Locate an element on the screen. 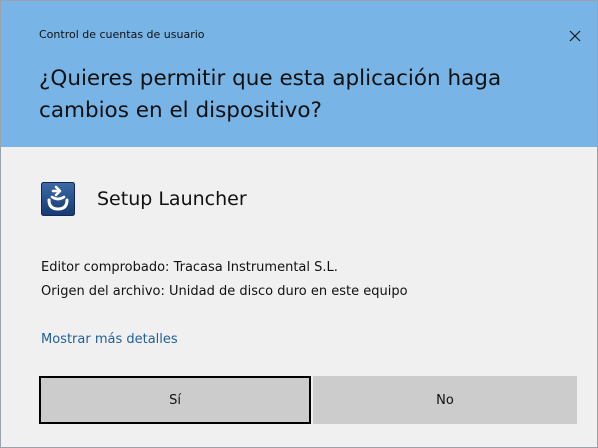 This screenshot has width=598, height=448. window-caption: Control de cuentas de usuario is located at coordinates (122, 34).